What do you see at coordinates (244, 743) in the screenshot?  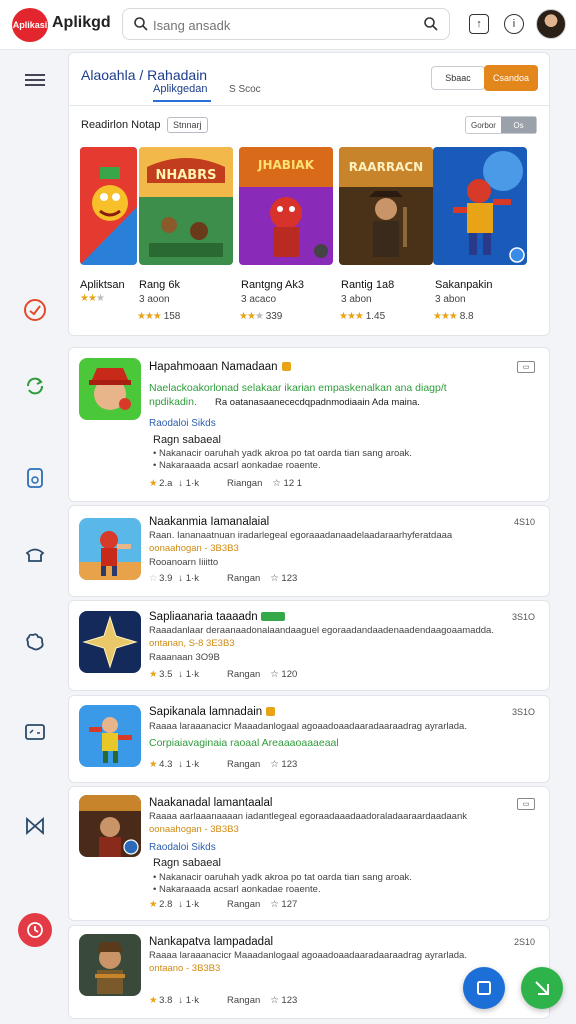 I see `app-tagline: Corpiaiavaginaia raoaal Areaaaoaaaeaal` at bounding box center [244, 743].